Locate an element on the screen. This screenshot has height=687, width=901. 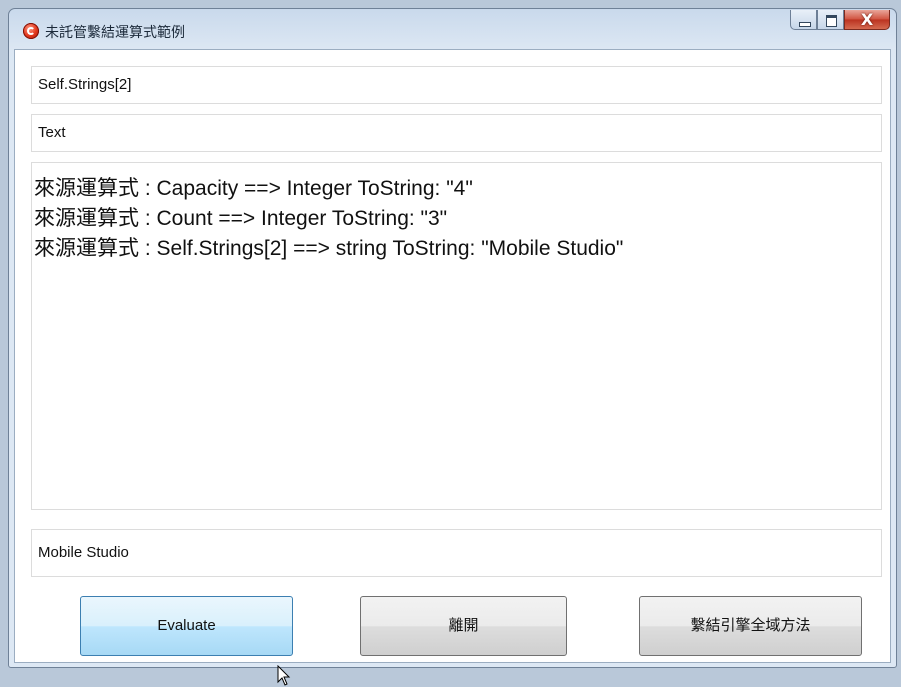
window-controls: X is located at coordinates (840, 21).